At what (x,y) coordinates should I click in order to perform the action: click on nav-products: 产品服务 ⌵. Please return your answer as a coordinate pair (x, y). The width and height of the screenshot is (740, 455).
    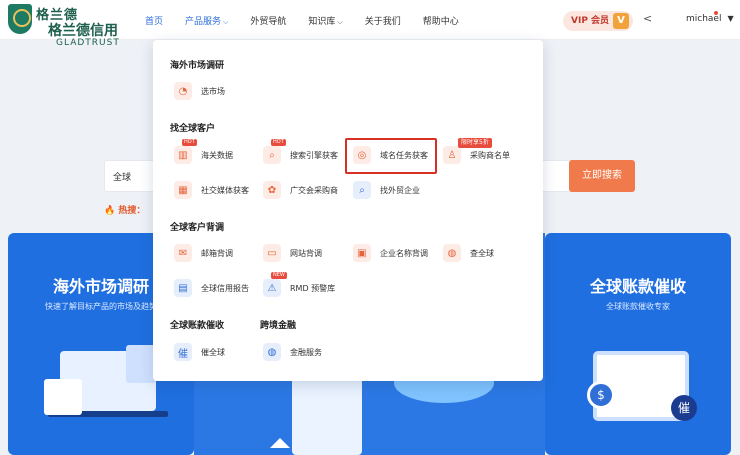
    Looking at the image, I should click on (206, 20).